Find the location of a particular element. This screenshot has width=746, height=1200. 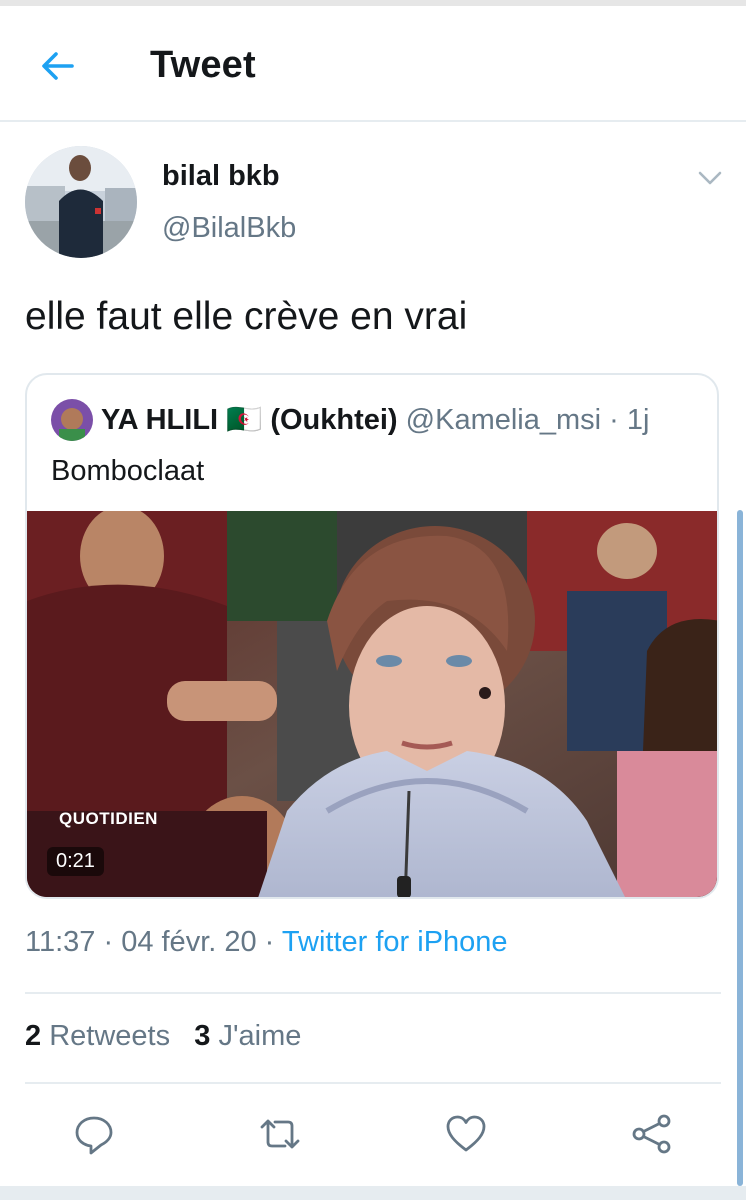

likes-stat: 3 J'aime is located at coordinates (247, 1036).